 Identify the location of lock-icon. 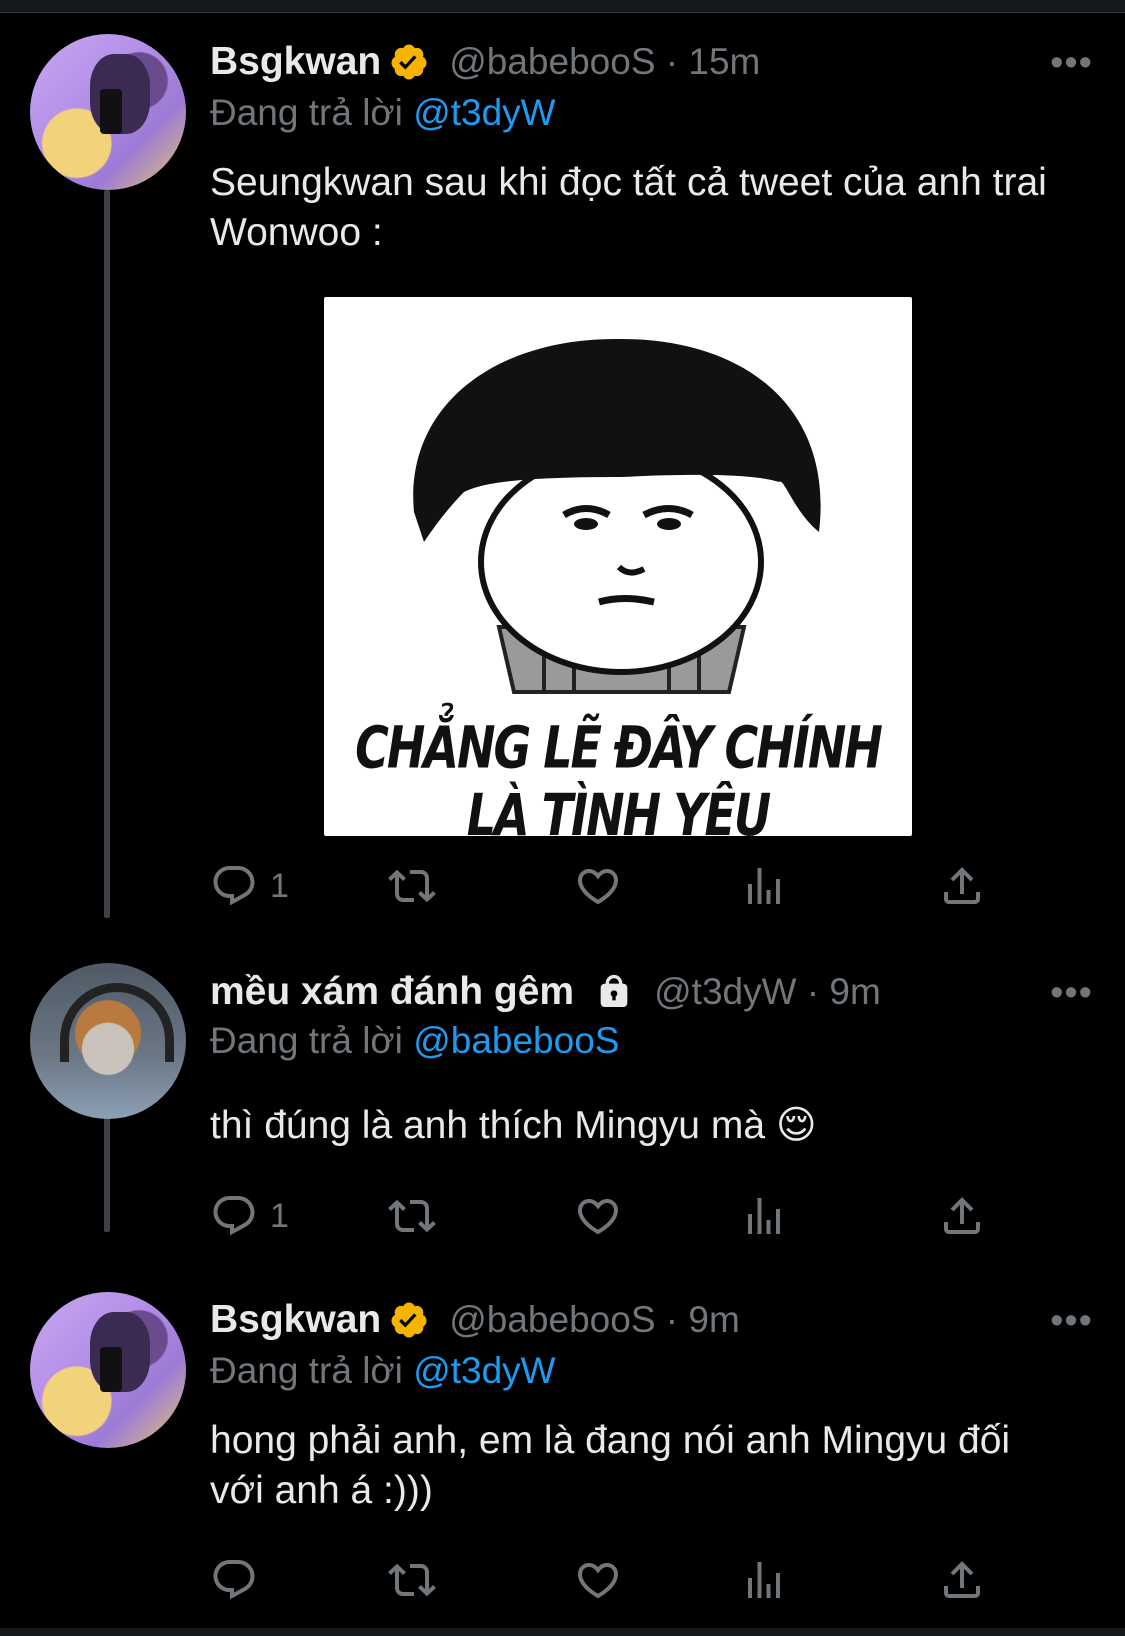
(614, 990).